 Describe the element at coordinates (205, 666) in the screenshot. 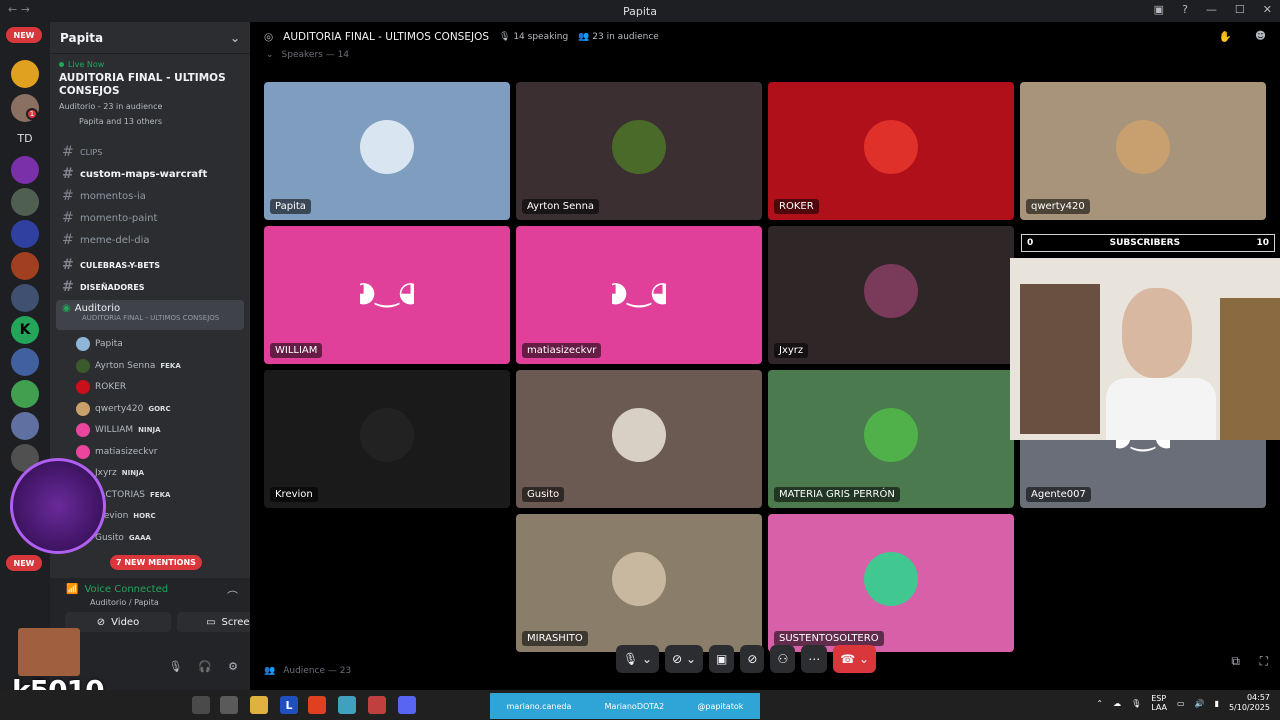

I see `headphones-icon: 🎧` at that location.